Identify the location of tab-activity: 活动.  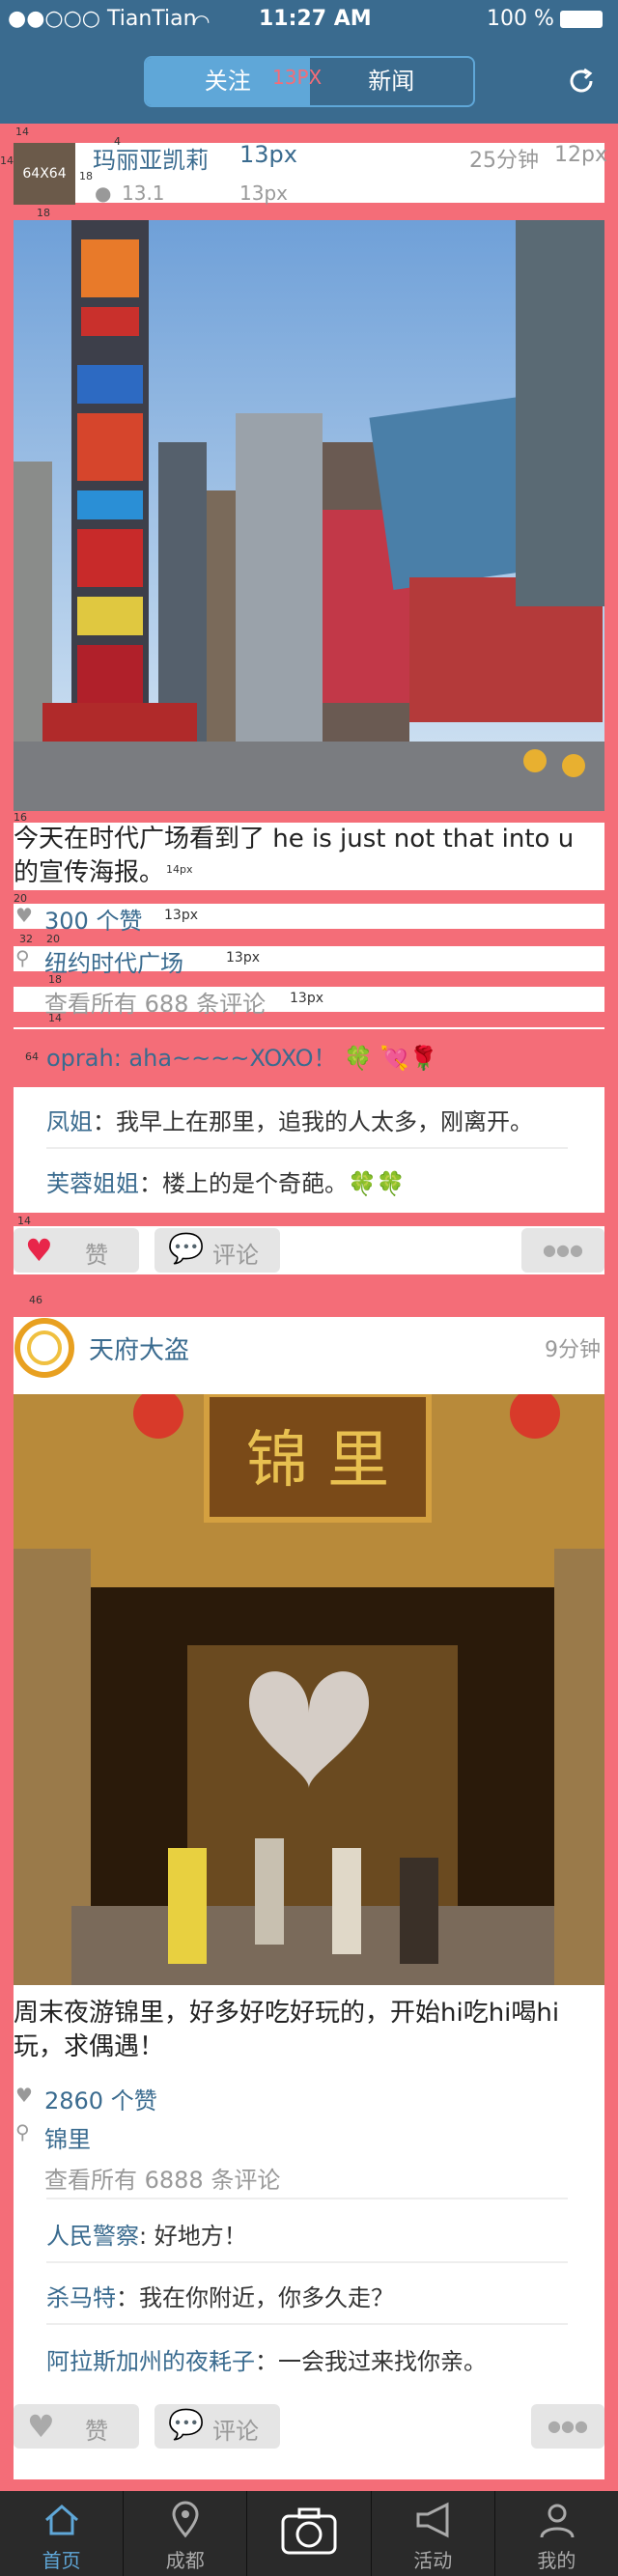
(433, 2534).